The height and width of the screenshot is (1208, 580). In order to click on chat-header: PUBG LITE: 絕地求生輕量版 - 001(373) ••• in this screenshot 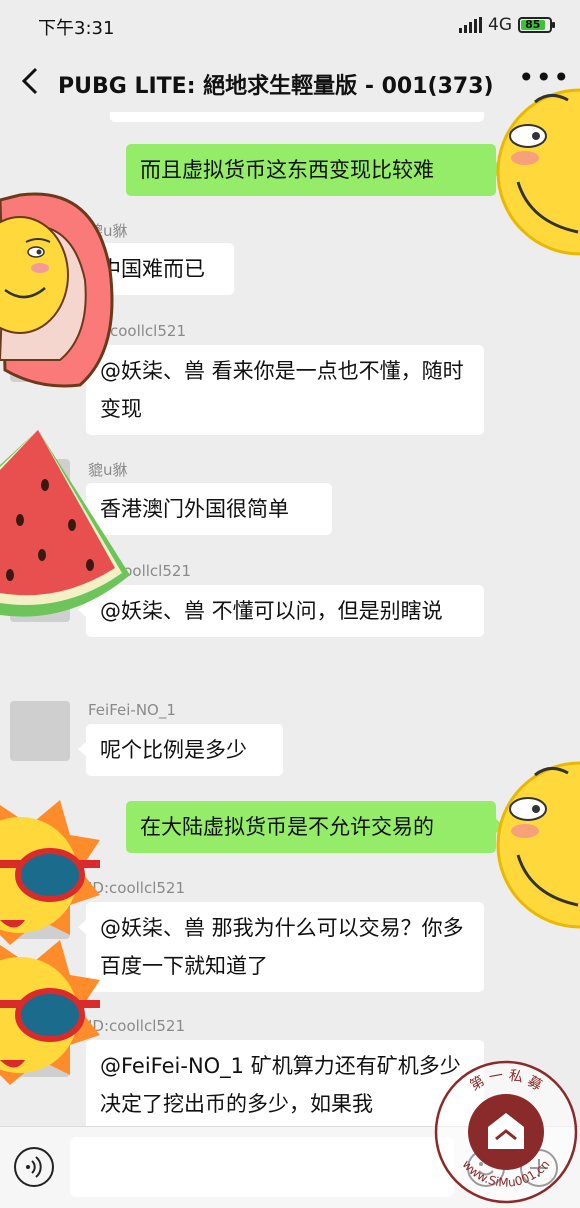, I will do `click(290, 81)`.